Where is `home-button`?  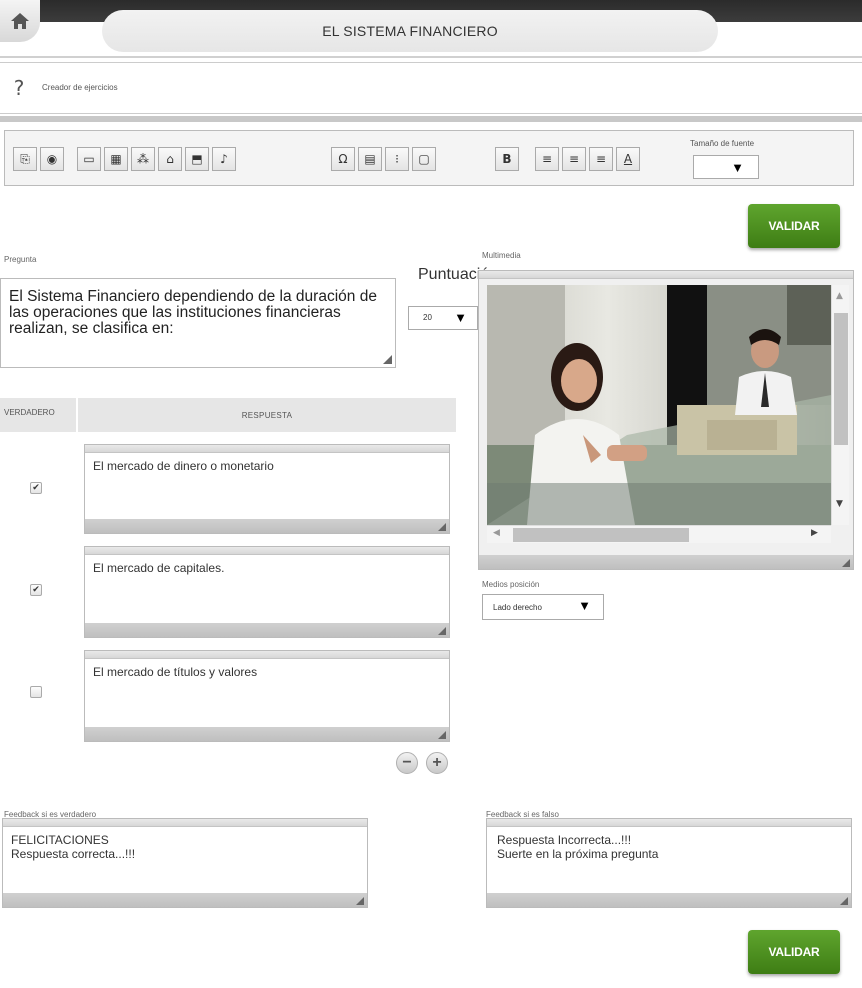 home-button is located at coordinates (20, 21).